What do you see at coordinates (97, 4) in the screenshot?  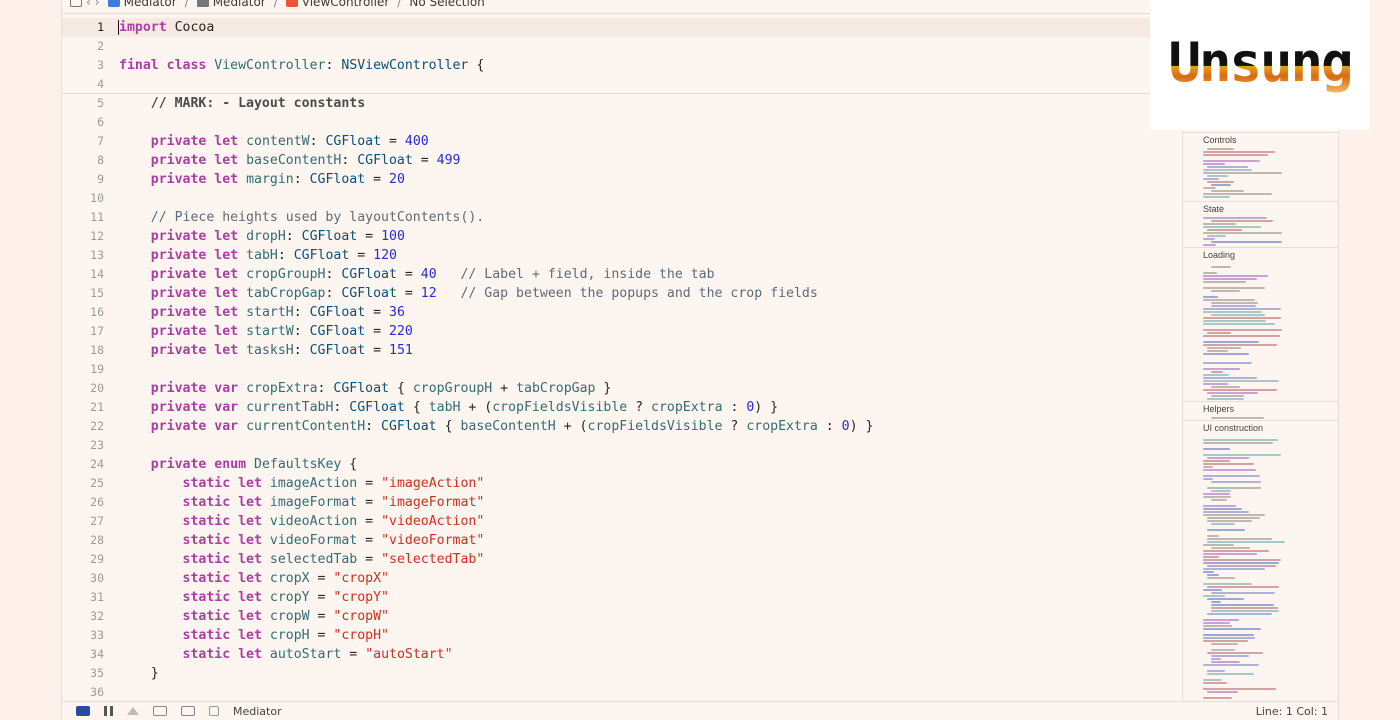 I see `forward-chevron-icon: ›` at bounding box center [97, 4].